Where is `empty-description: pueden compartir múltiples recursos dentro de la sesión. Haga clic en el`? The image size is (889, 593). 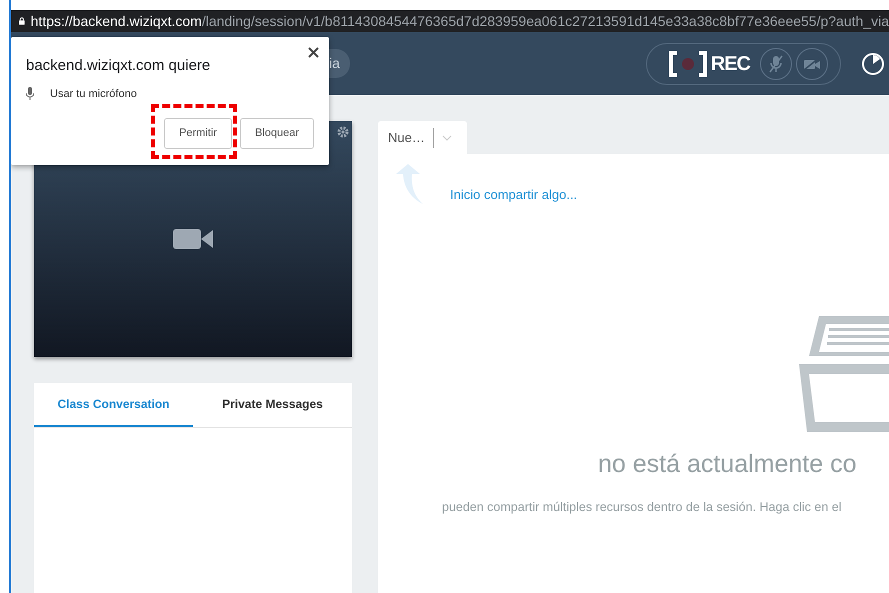
empty-description: pueden compartir múltiples recursos dentro de la sesión. Haga clic en el is located at coordinates (642, 507).